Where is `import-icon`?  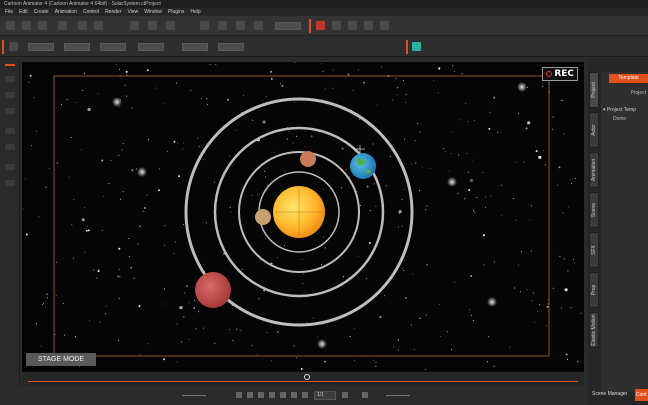 import-icon is located at coordinates (62, 25).